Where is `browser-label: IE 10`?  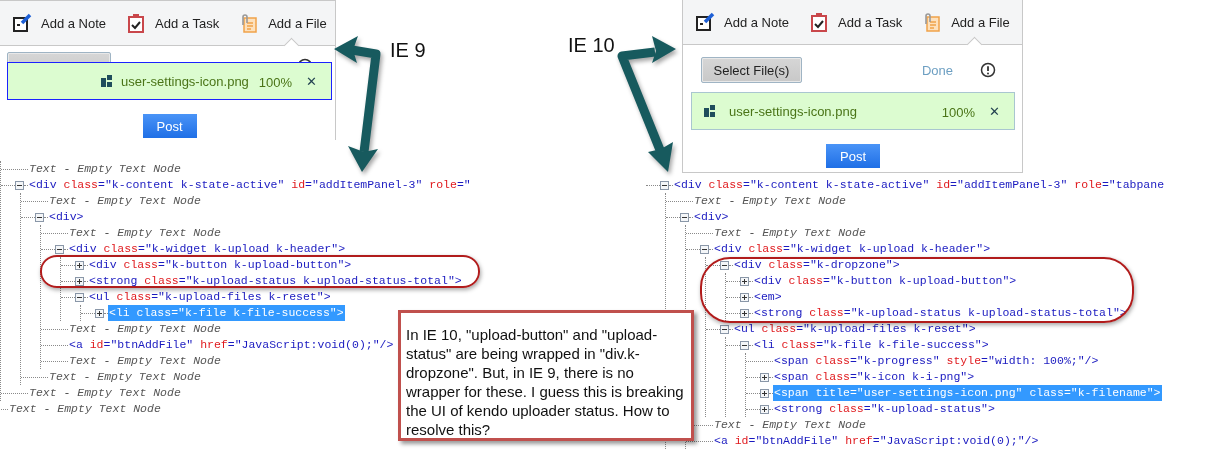 browser-label: IE 10 is located at coordinates (591, 45).